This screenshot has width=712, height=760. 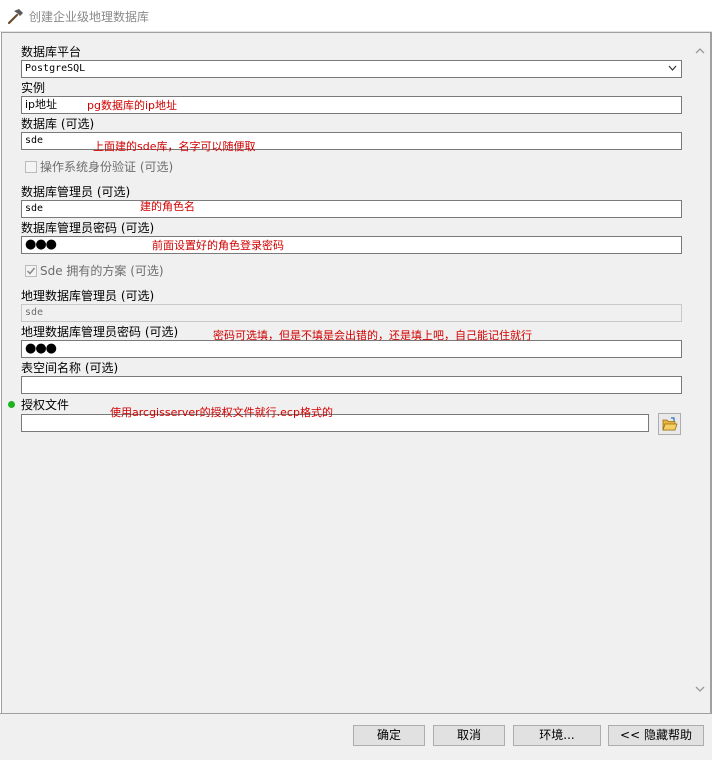 I want to click on gdb-admin-input: sde, so click(x=351, y=313).